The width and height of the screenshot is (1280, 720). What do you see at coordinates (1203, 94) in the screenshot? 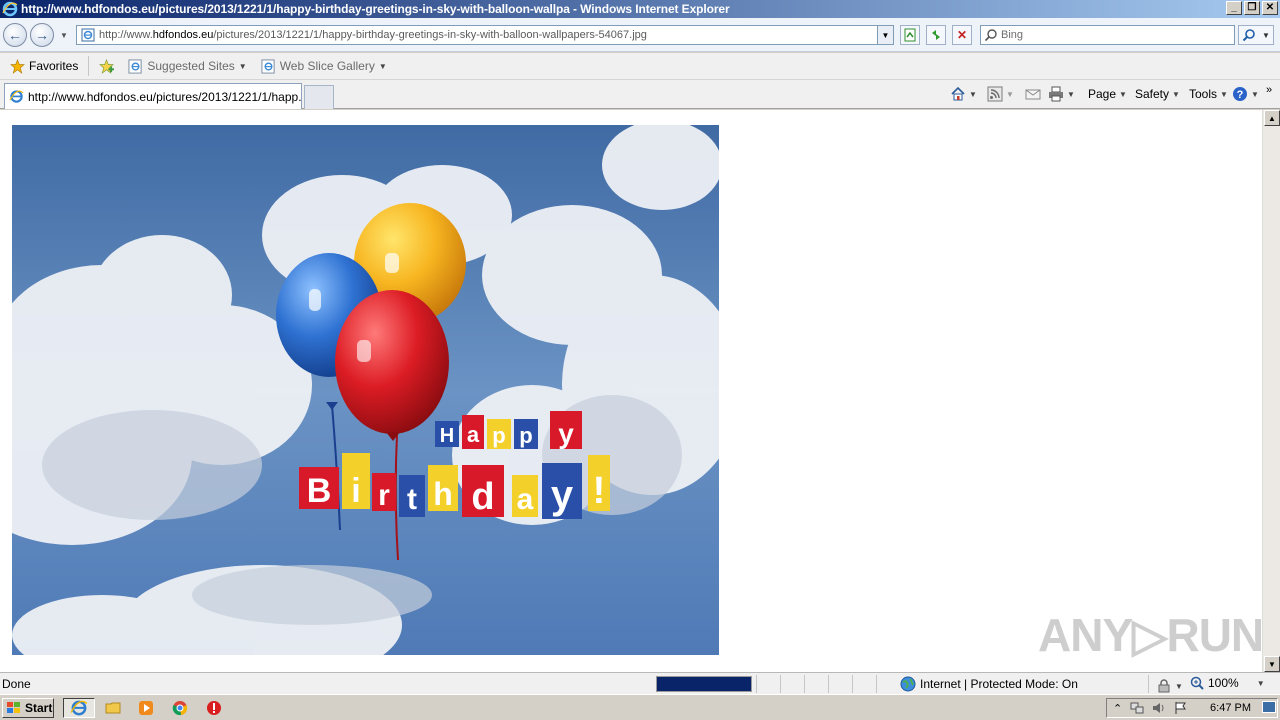
I see `tools-menu-label: Tools` at bounding box center [1203, 94].